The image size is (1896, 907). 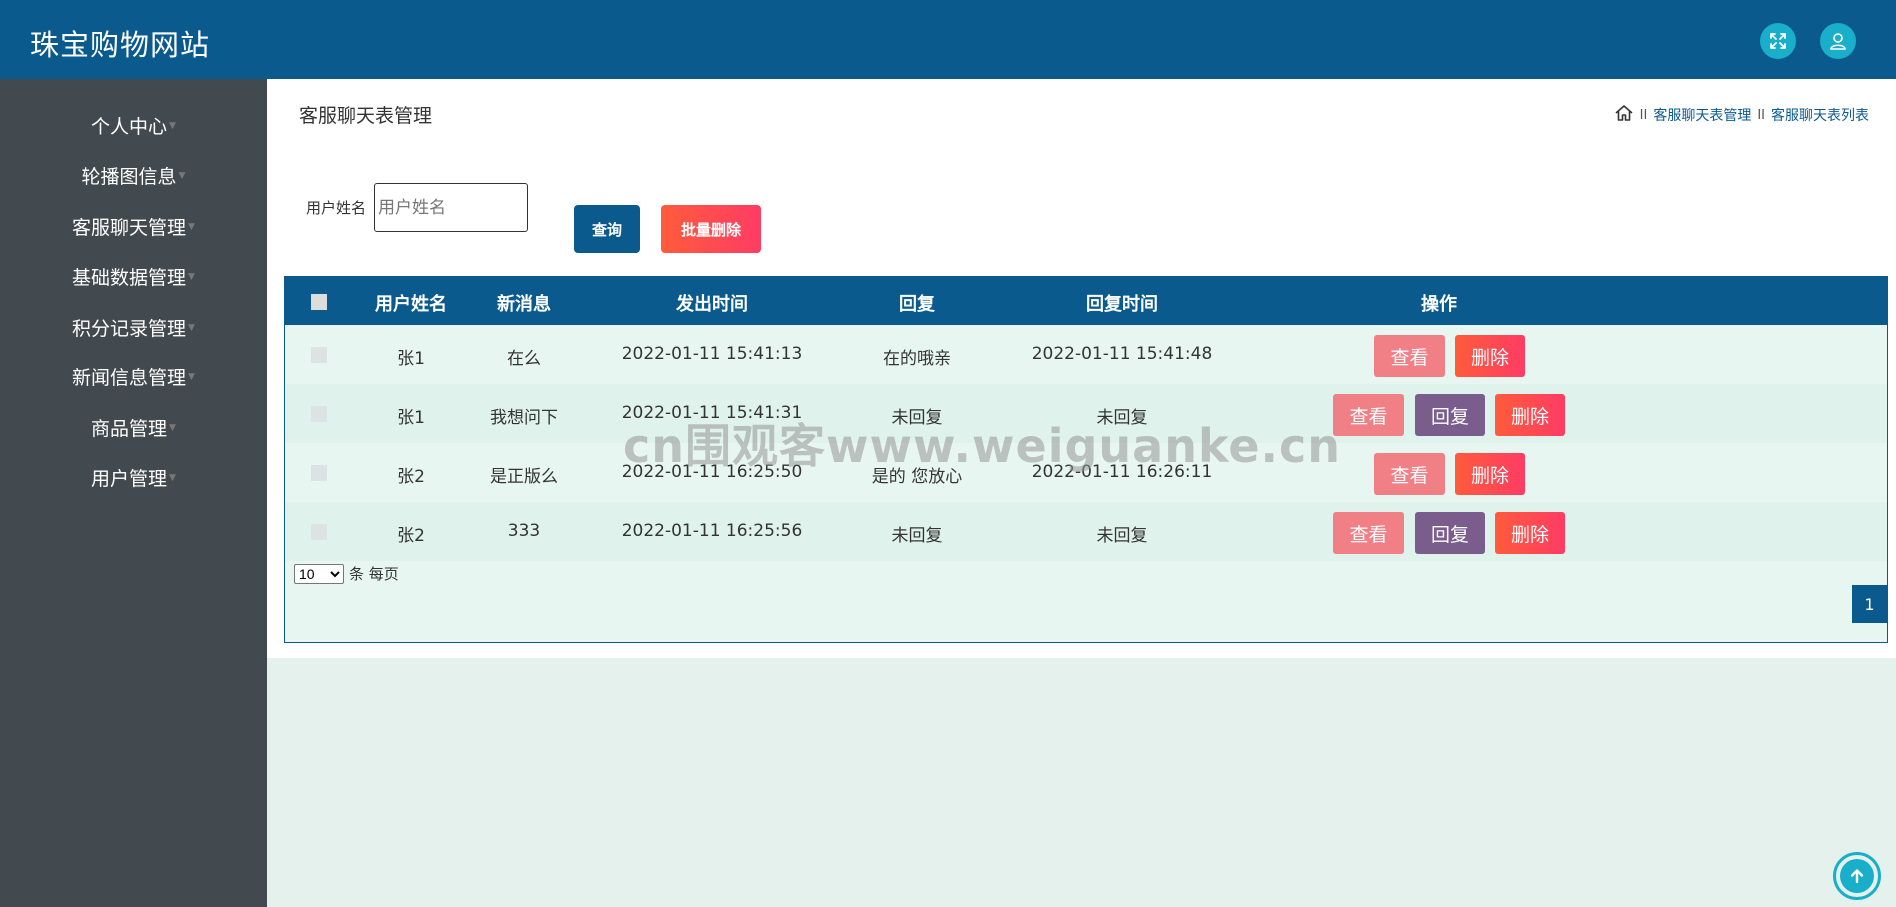 I want to click on sidebar-item-label: 用户管理, so click(x=129, y=478).